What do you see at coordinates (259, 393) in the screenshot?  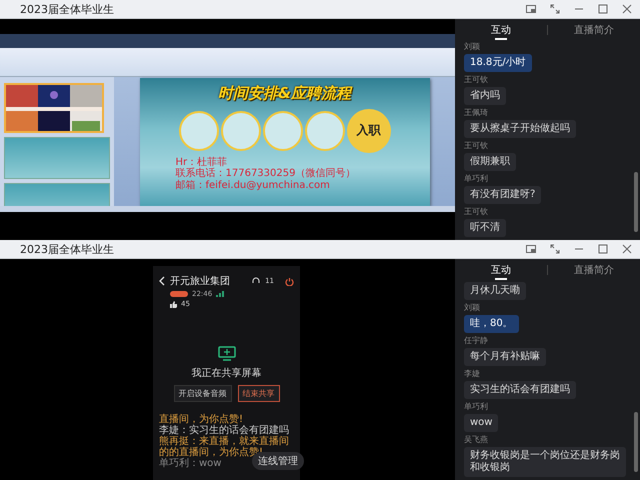 I see `stop-share-button: 结束共享` at bounding box center [259, 393].